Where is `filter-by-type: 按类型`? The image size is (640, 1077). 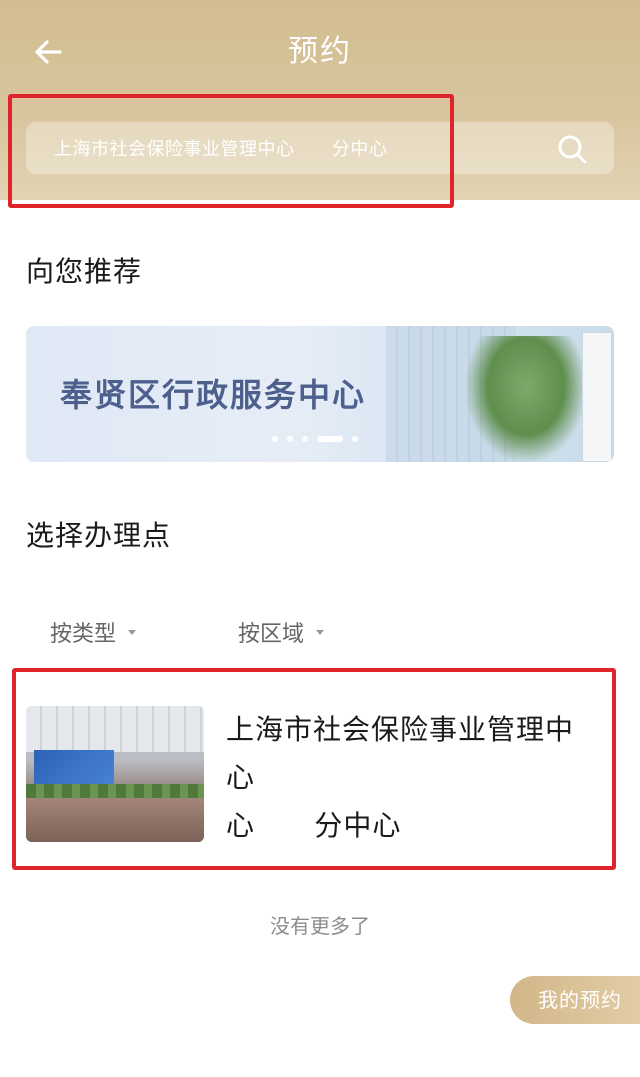 filter-by-type: 按类型 is located at coordinates (93, 632).